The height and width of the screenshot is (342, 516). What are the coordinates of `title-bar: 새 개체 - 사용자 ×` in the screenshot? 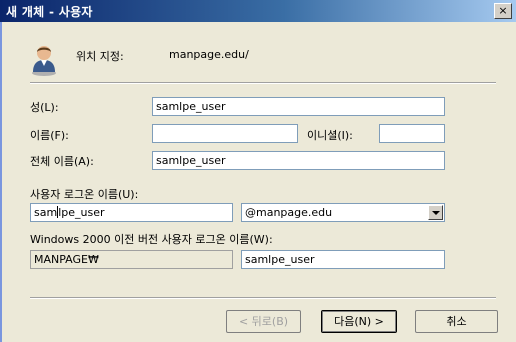 It's located at (258, 11).